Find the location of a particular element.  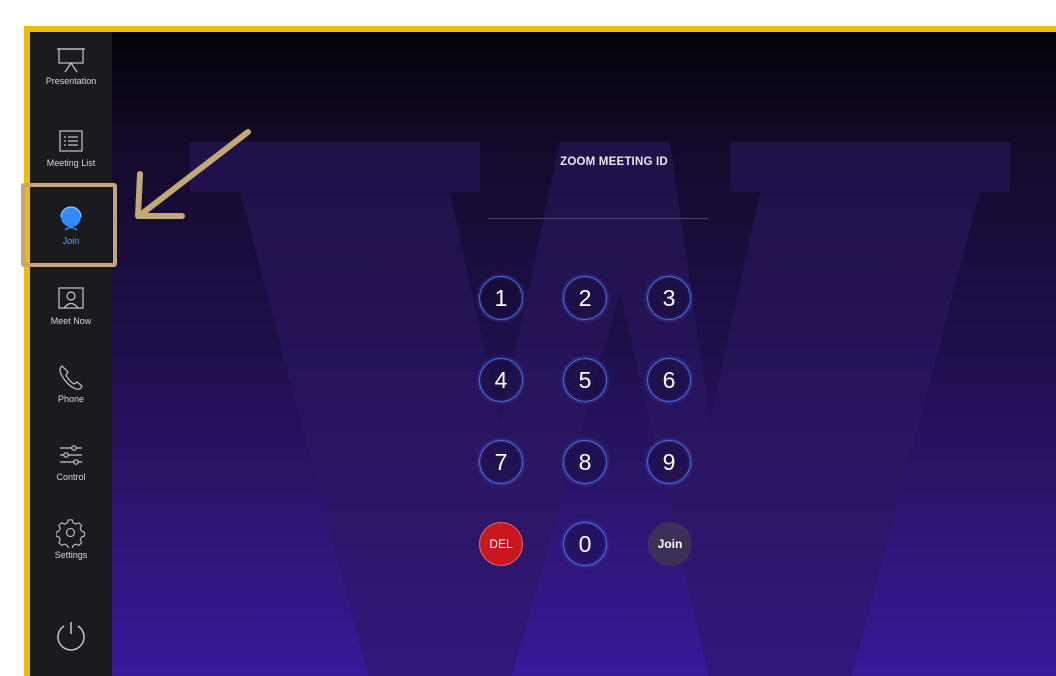

phone-icon is located at coordinates (71, 377).